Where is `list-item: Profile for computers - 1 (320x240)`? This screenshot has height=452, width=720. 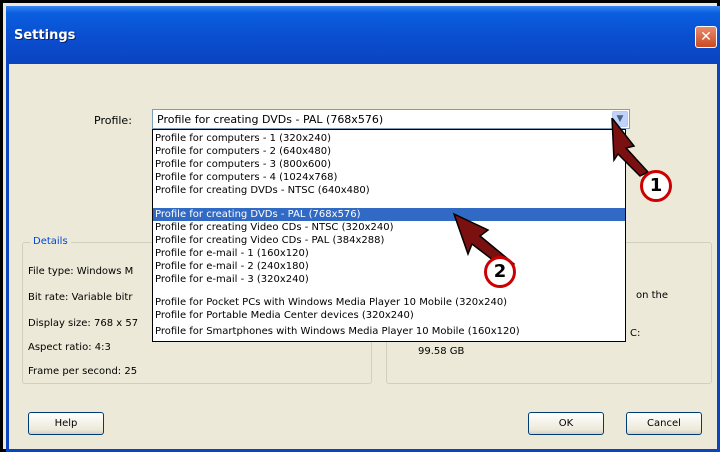
list-item: Profile for computers - 1 (320x240) is located at coordinates (389, 138).